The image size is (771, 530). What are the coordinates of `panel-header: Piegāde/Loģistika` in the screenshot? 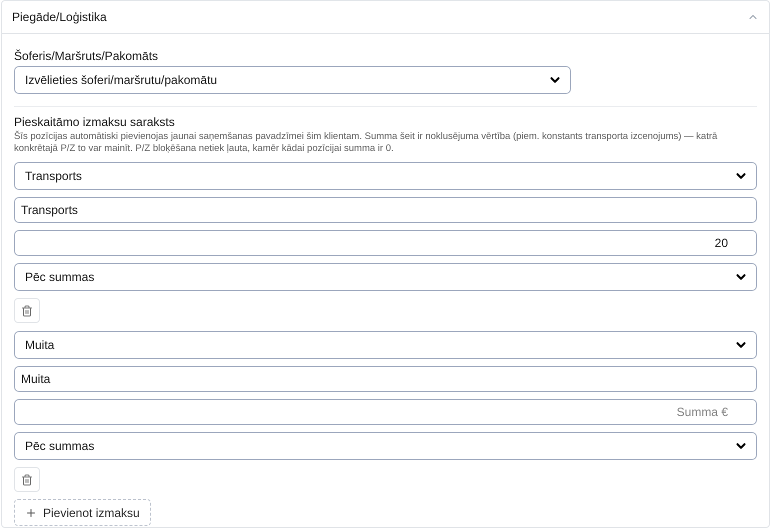 It's located at (385, 17).